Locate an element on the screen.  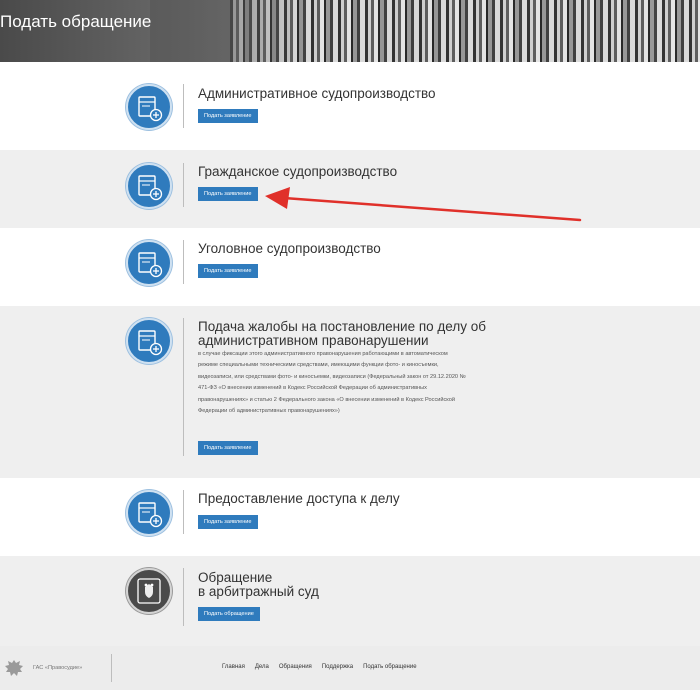
red-arrow-annotation is located at coordinates (423, 204).